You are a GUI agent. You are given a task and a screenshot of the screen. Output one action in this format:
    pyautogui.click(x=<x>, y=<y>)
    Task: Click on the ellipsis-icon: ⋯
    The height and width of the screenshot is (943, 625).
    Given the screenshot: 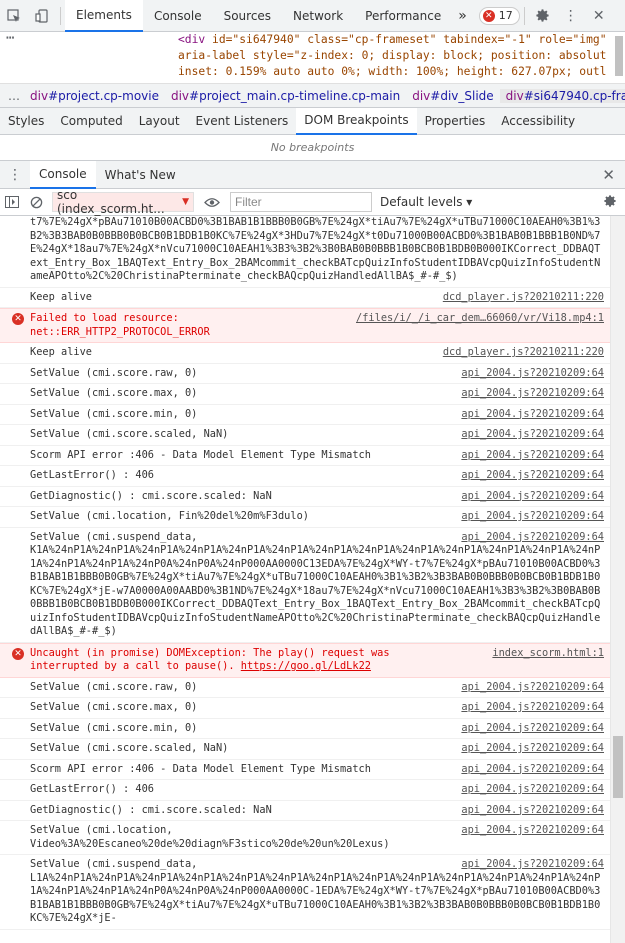 What is the action you would take?
    pyautogui.click(x=10, y=39)
    